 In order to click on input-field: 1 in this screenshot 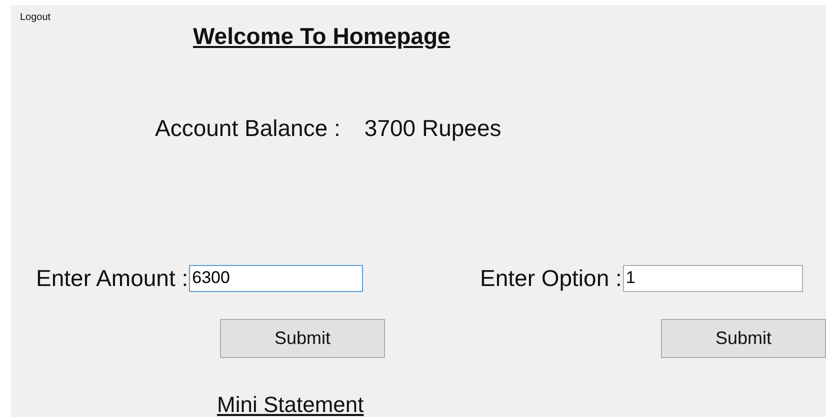, I will do `click(712, 278)`.